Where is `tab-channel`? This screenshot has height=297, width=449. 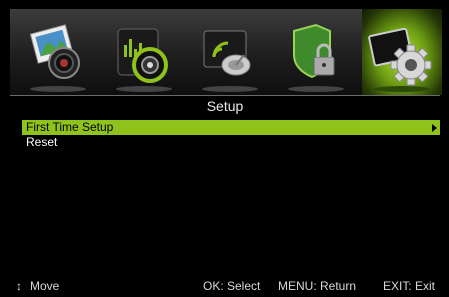
tab-channel is located at coordinates (230, 52).